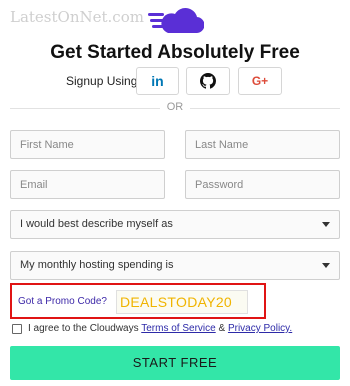 This screenshot has width=350, height=386. Describe the element at coordinates (262, 184) in the screenshot. I see `password-input` at that location.